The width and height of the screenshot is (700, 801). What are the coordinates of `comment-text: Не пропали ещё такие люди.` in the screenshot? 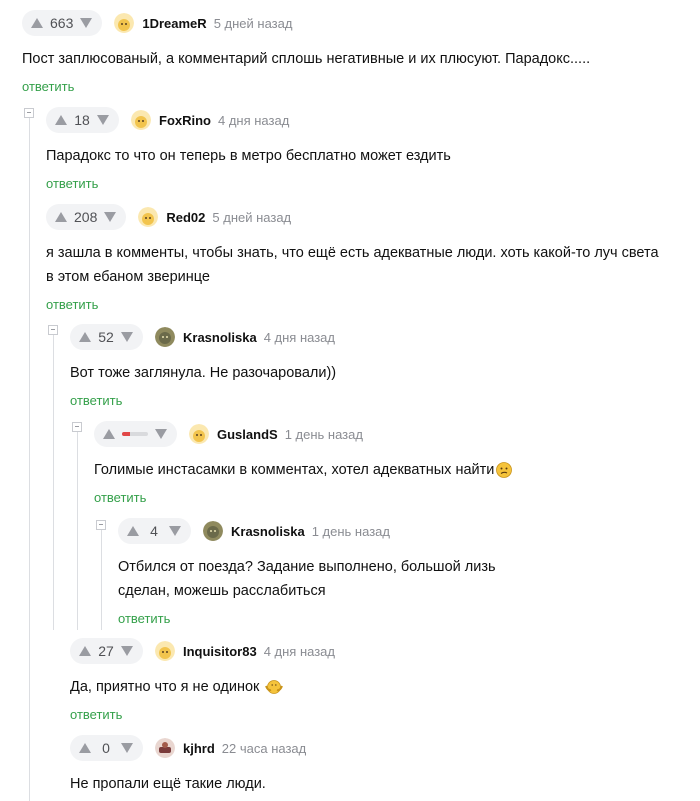 It's located at (168, 784).